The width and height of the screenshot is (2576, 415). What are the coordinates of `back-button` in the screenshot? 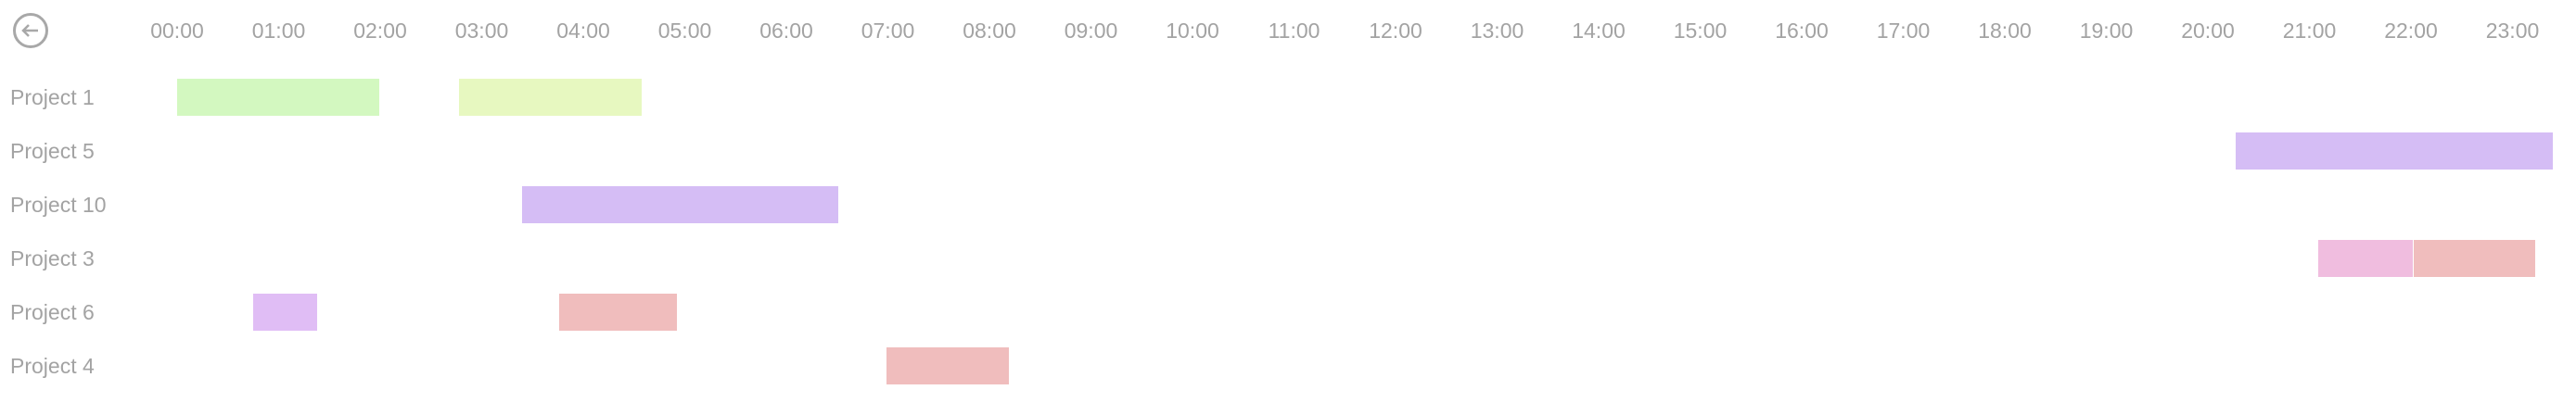 It's located at (31, 30).